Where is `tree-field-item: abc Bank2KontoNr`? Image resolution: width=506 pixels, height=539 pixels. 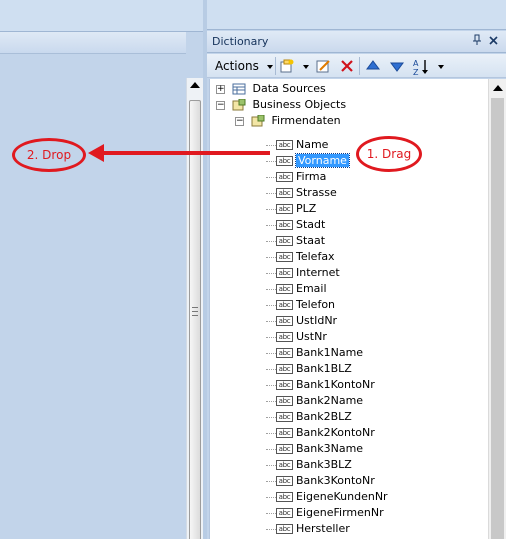
tree-field-item: abc Bank2KontoNr is located at coordinates (349, 433).